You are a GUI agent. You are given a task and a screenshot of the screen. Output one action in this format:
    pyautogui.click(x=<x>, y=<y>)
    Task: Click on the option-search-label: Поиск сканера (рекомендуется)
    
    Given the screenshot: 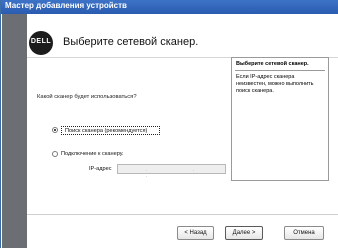 What is the action you would take?
    pyautogui.click(x=106, y=131)
    